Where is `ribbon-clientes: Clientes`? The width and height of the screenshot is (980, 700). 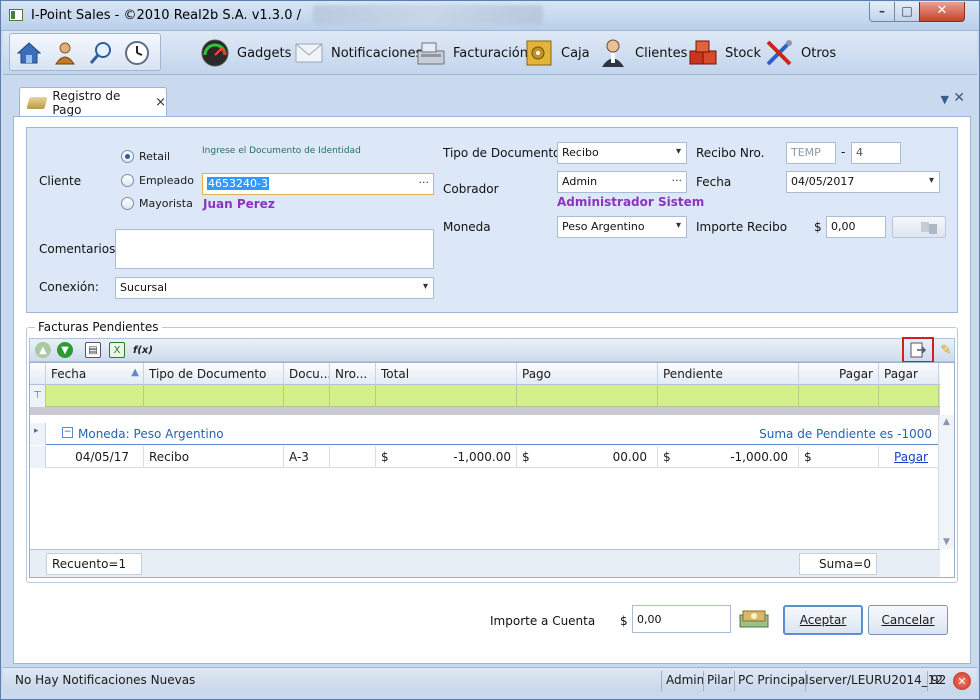 ribbon-clientes: Clientes is located at coordinates (642, 53).